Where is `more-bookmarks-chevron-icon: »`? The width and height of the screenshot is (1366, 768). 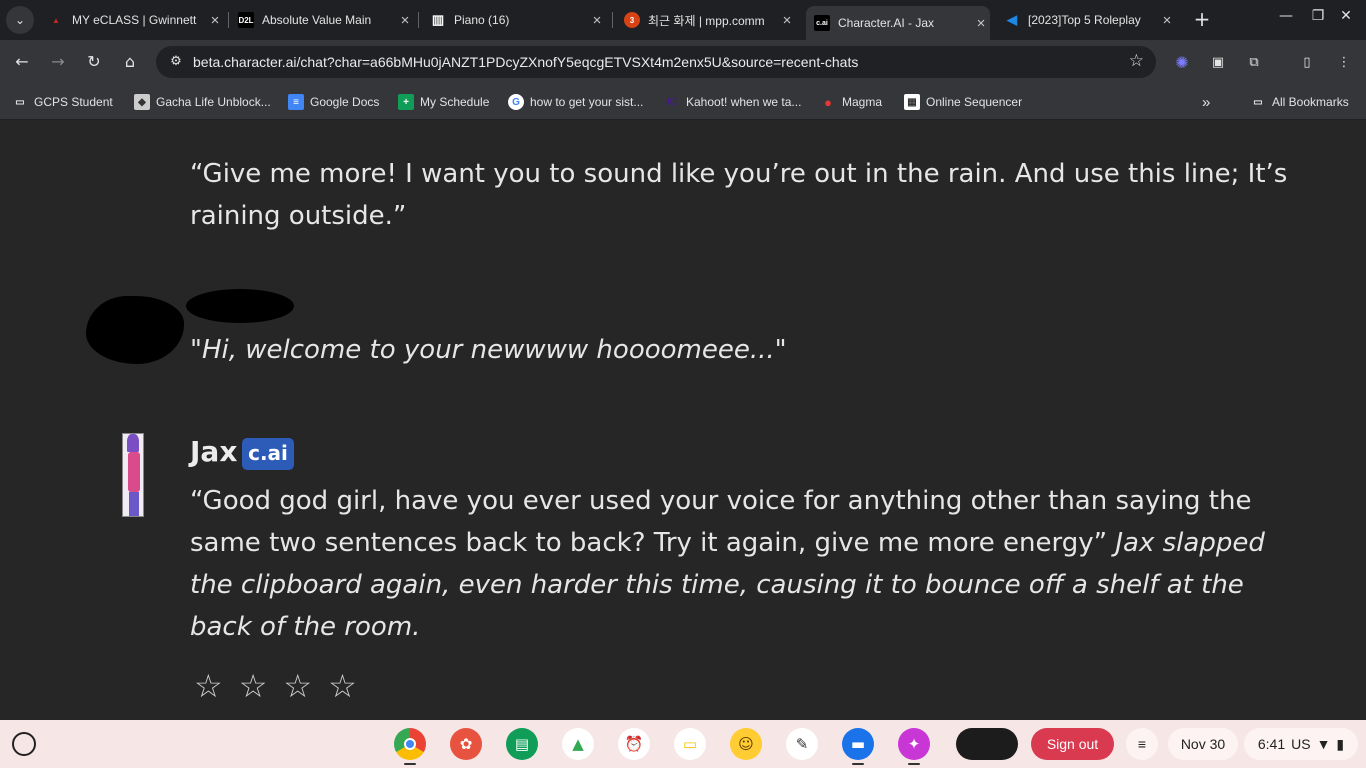 more-bookmarks-chevron-icon: » is located at coordinates (1206, 102).